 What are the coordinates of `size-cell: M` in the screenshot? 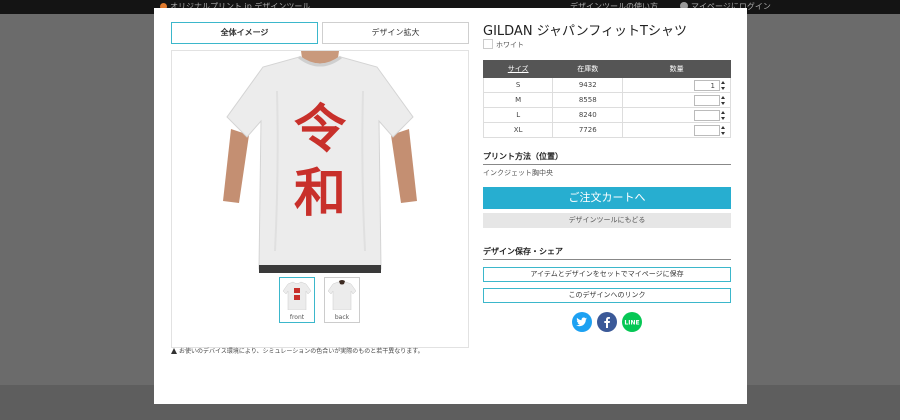 It's located at (518, 100).